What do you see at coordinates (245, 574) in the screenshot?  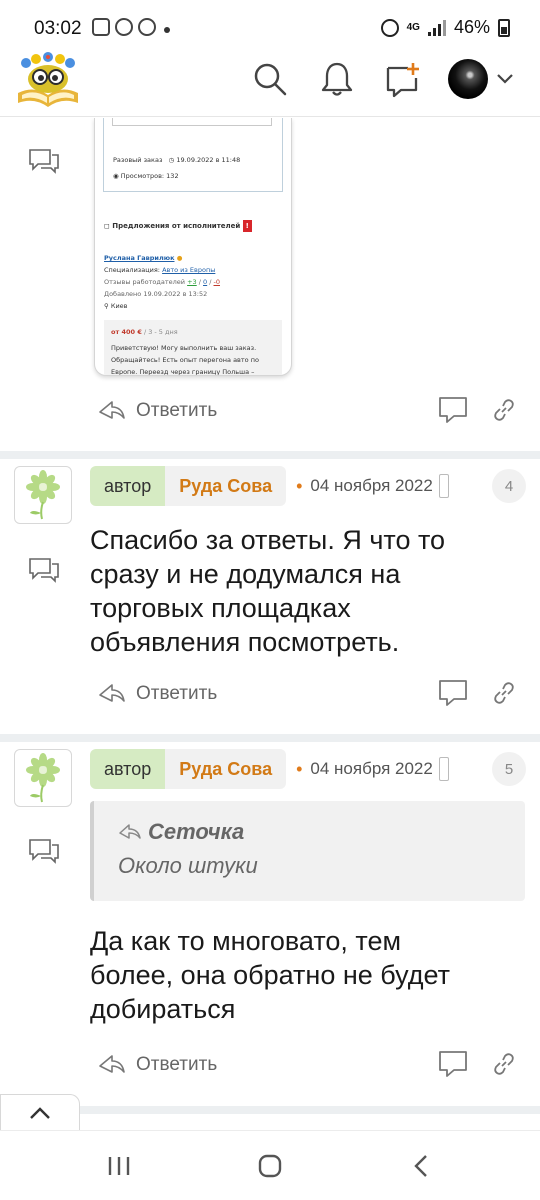 I see `post-text-line: сразу и не додумался на` at bounding box center [245, 574].